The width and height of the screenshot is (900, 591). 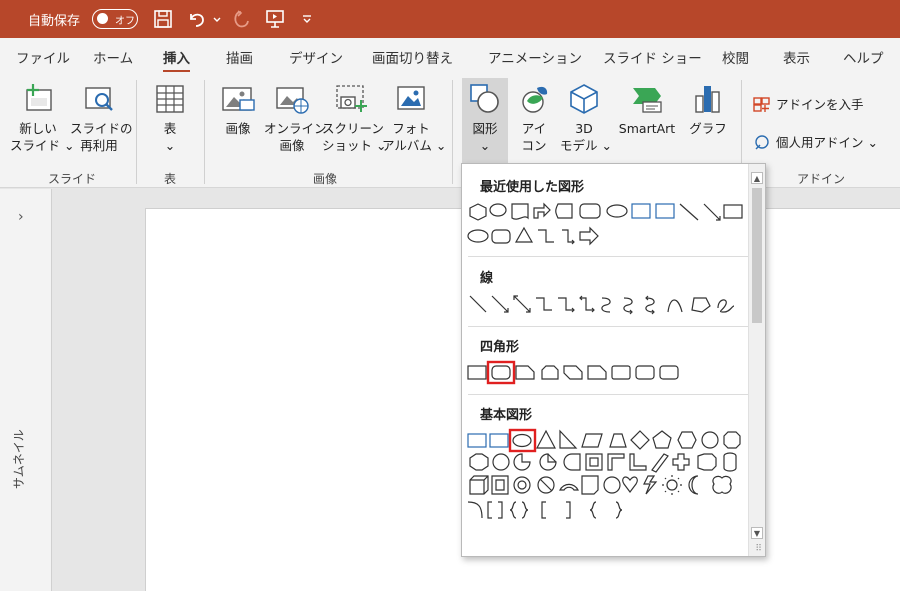 I want to click on shape-octagon-icon, so click(x=478, y=212).